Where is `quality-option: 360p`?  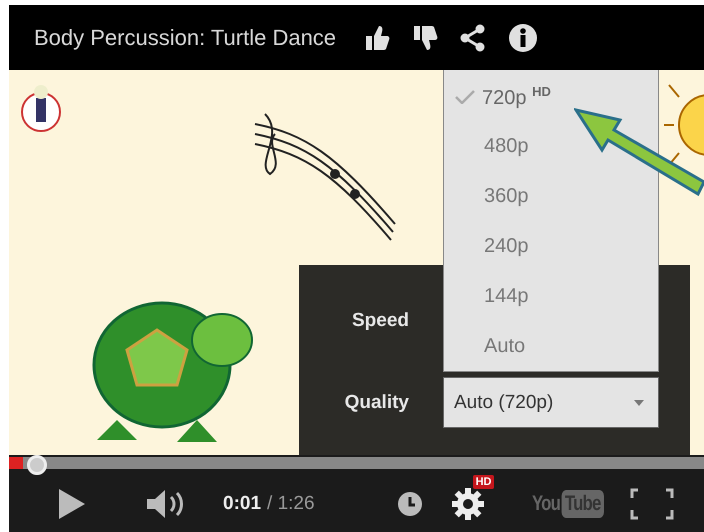
quality-option: 360p is located at coordinates (551, 197).